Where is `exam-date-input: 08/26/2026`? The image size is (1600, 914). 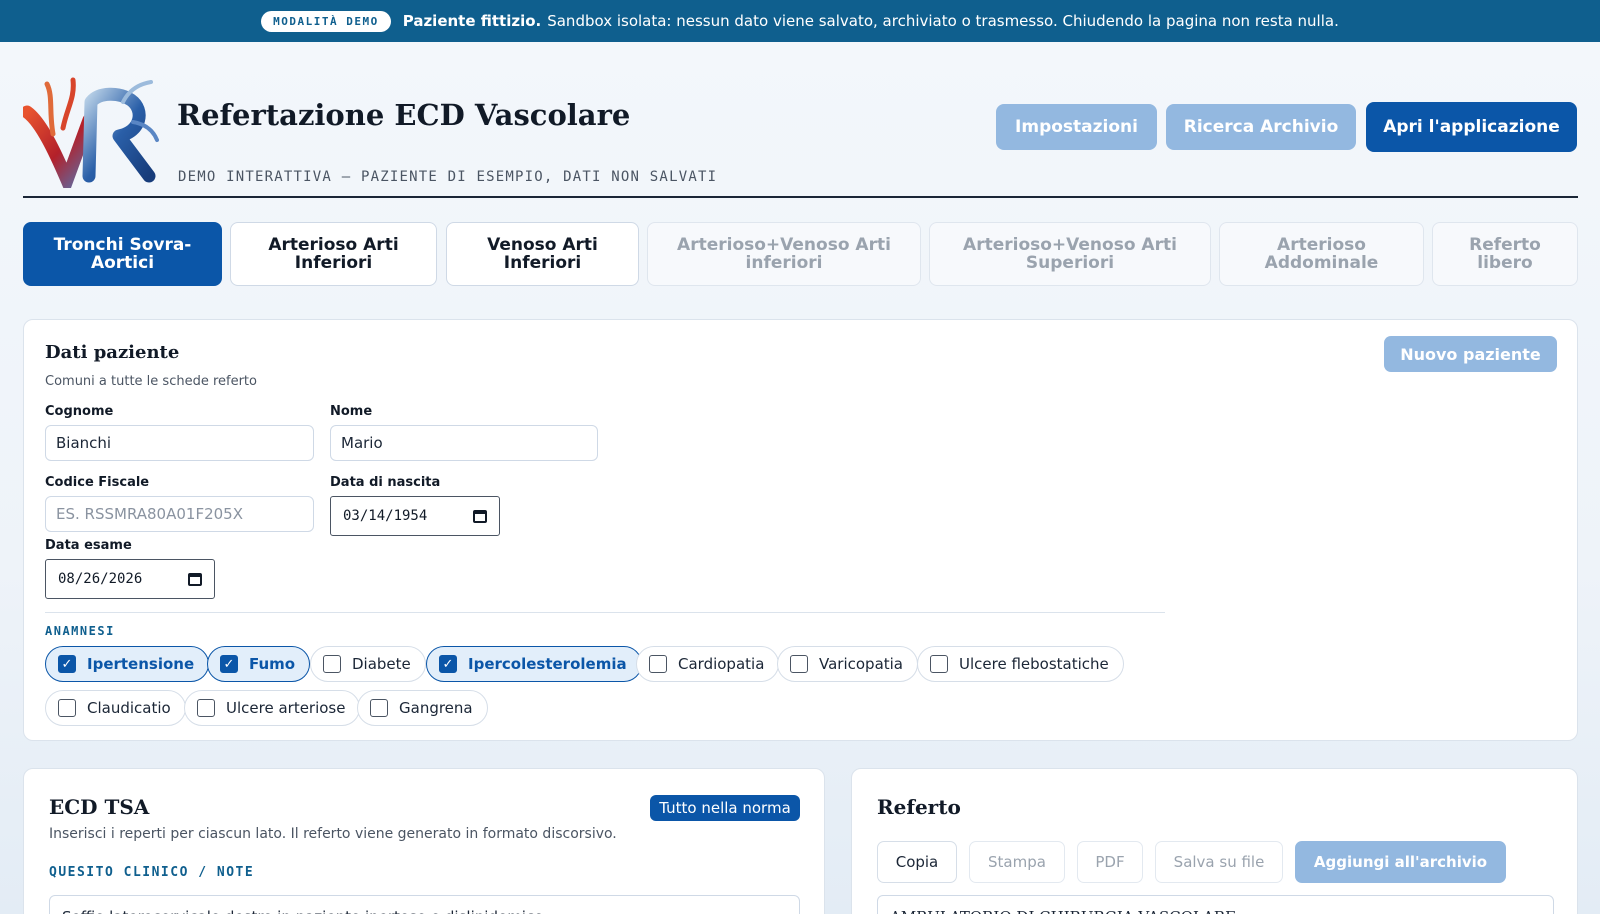 exam-date-input: 08/26/2026 is located at coordinates (130, 579).